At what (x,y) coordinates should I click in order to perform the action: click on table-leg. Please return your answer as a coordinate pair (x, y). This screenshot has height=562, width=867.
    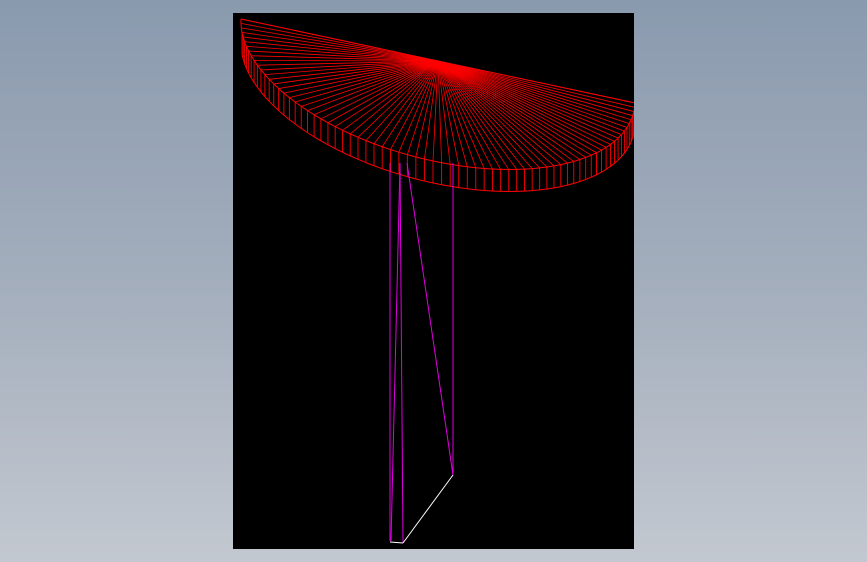
    Looking at the image, I should click on (421, 353).